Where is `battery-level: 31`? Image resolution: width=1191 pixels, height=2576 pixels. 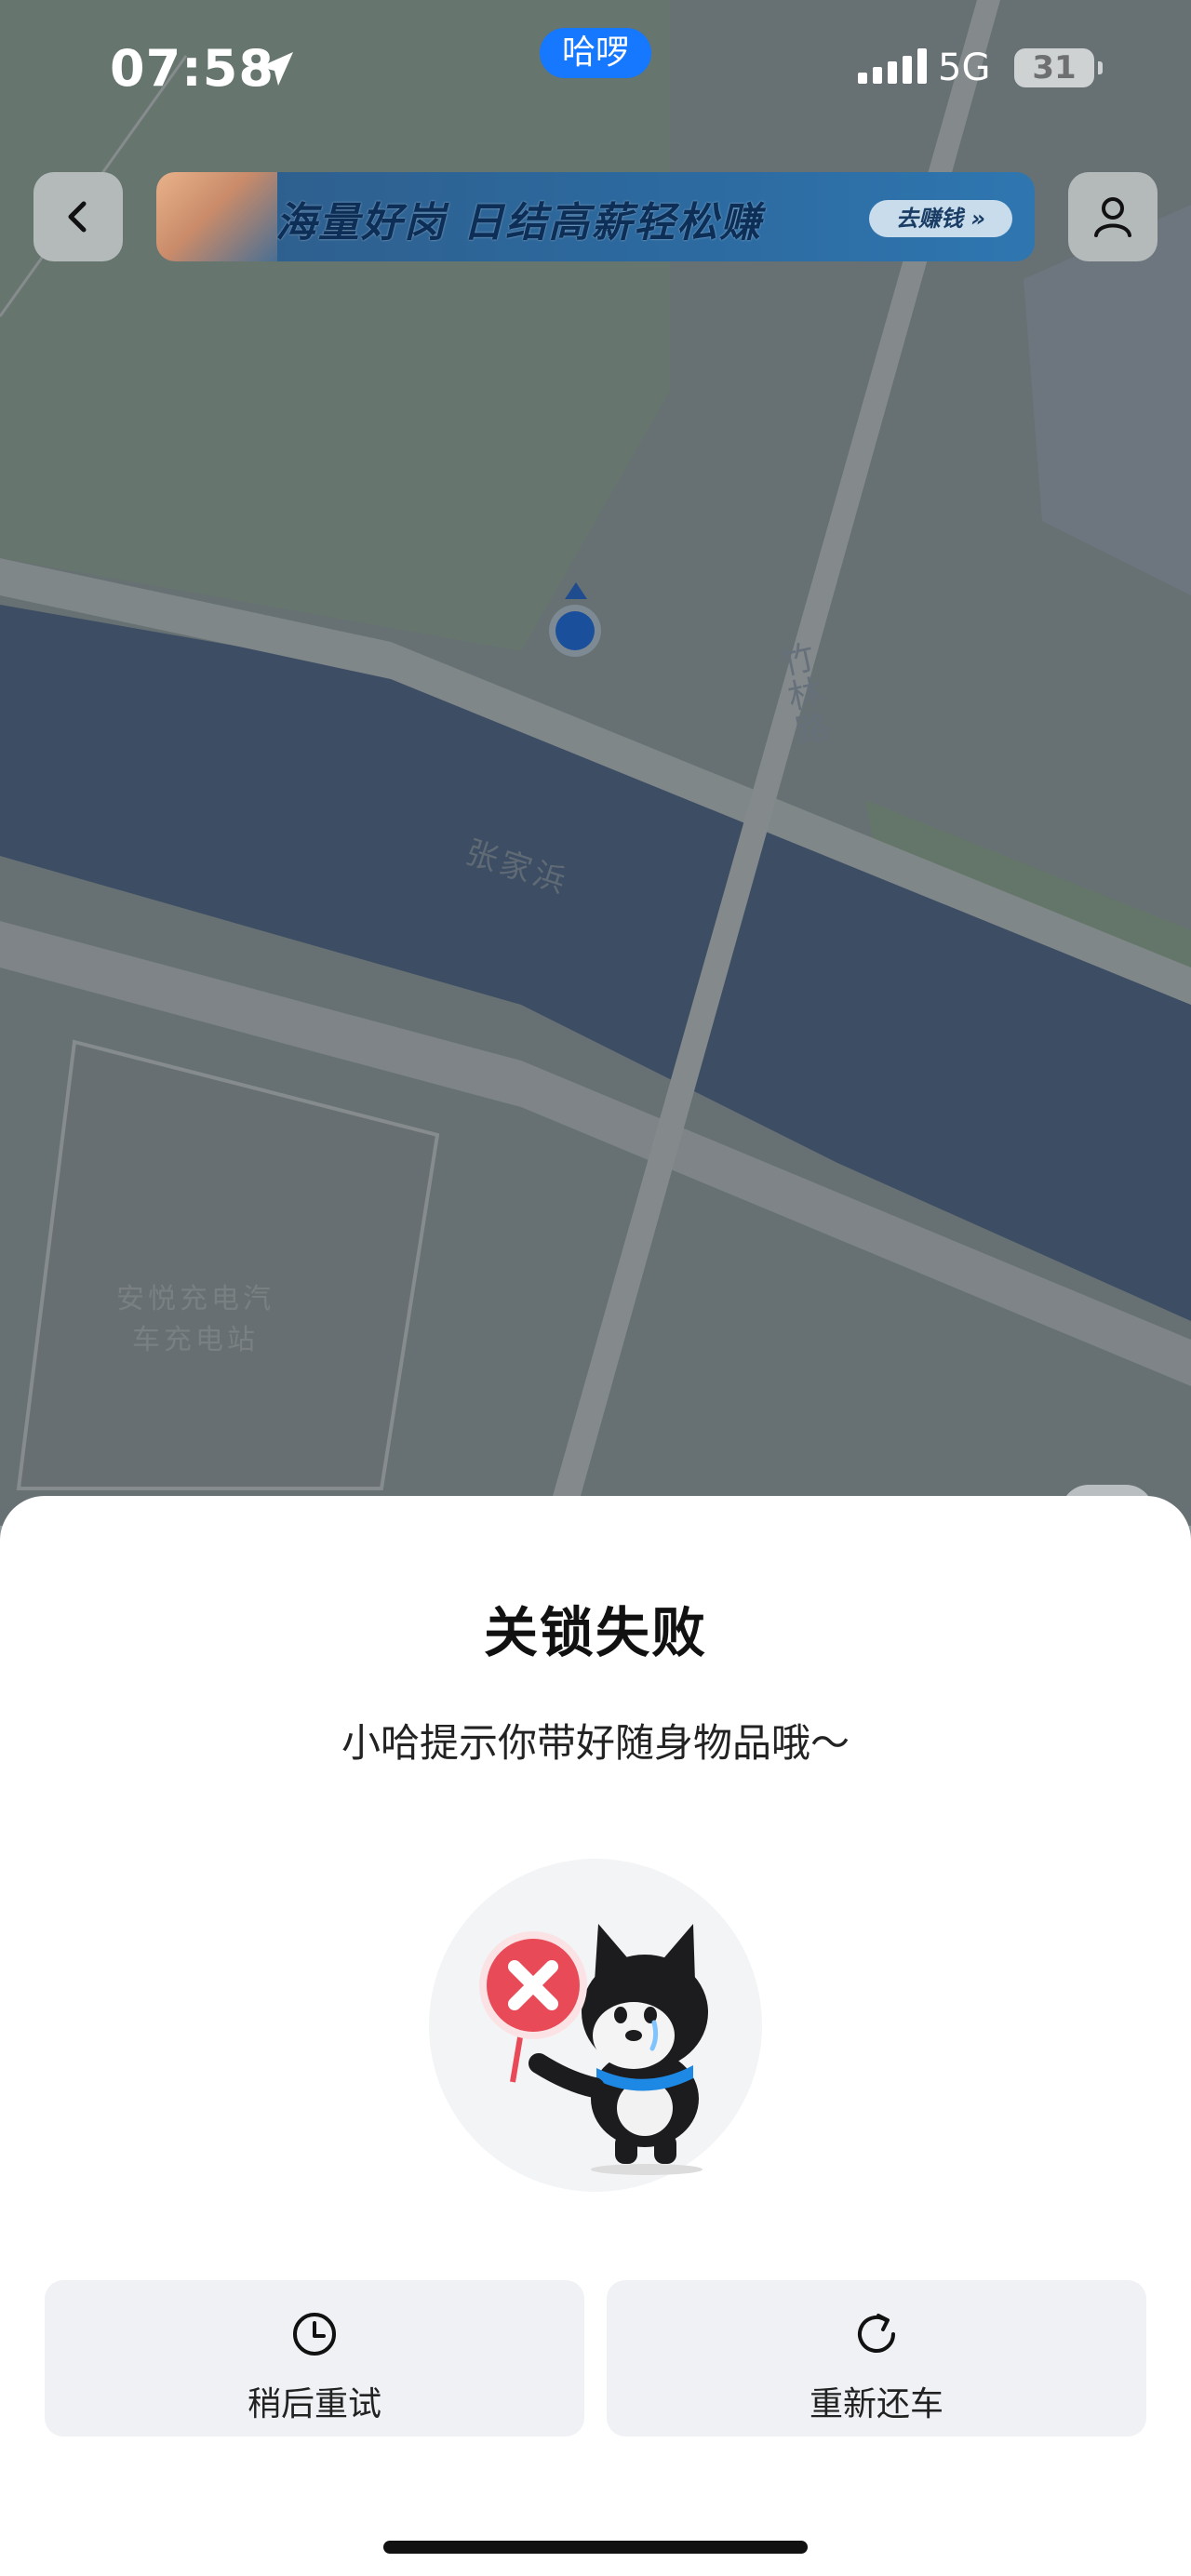
battery-level: 31 is located at coordinates (1054, 68).